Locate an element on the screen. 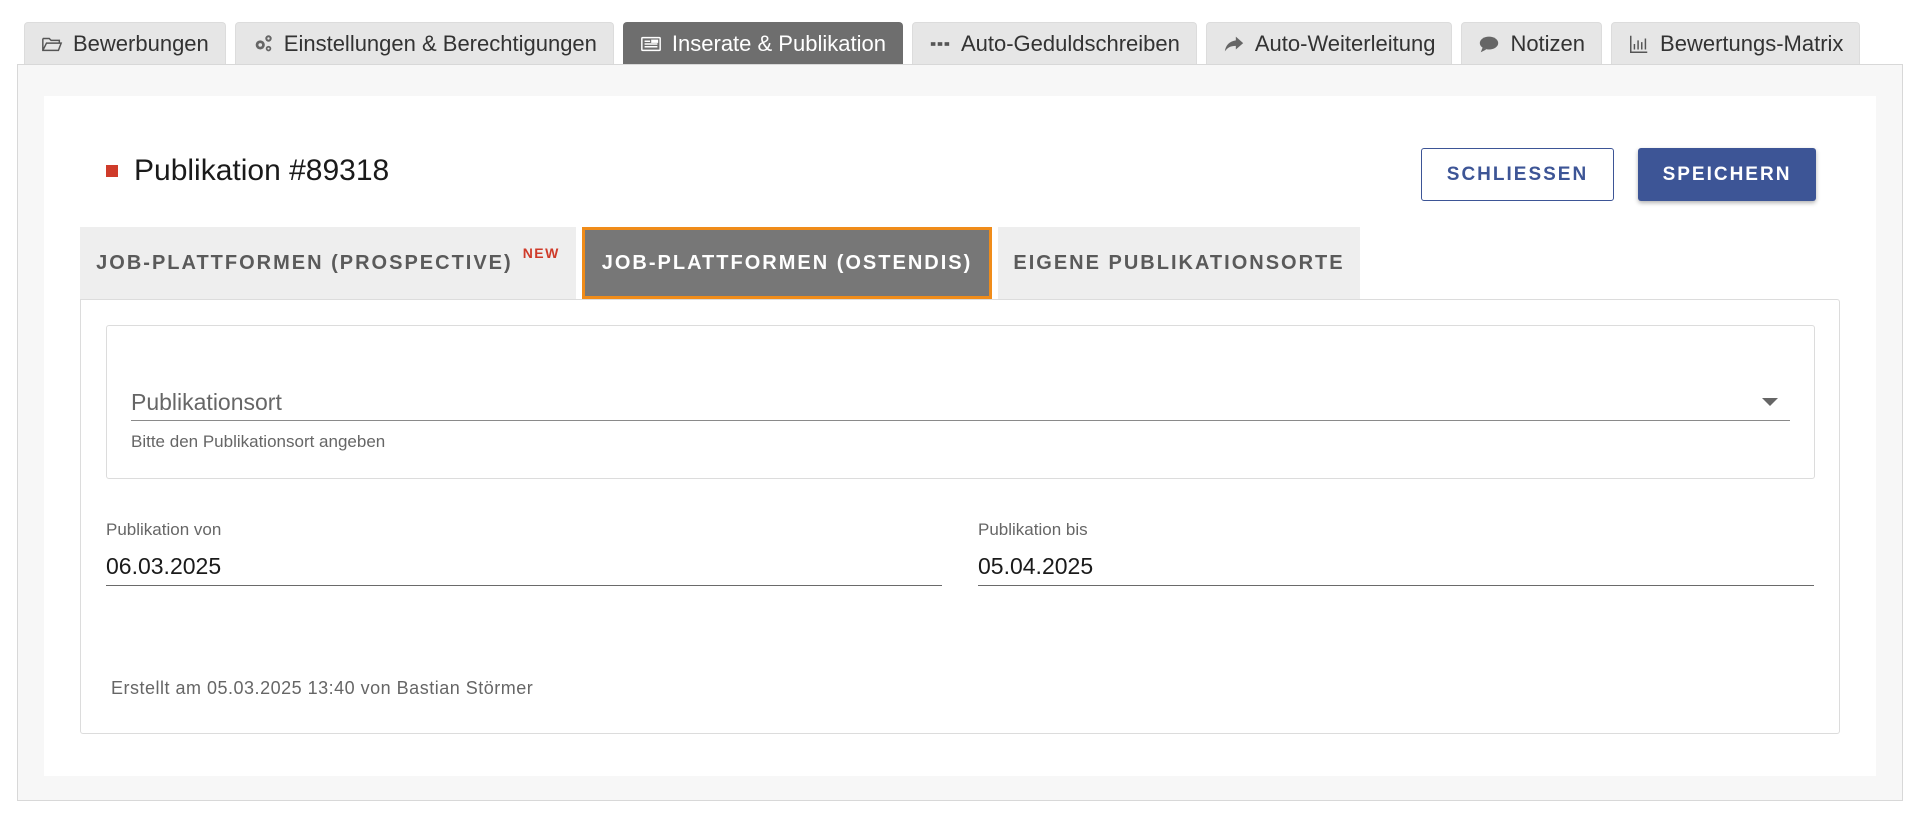 The width and height of the screenshot is (1920, 813). newspaper-icon is located at coordinates (651, 44).